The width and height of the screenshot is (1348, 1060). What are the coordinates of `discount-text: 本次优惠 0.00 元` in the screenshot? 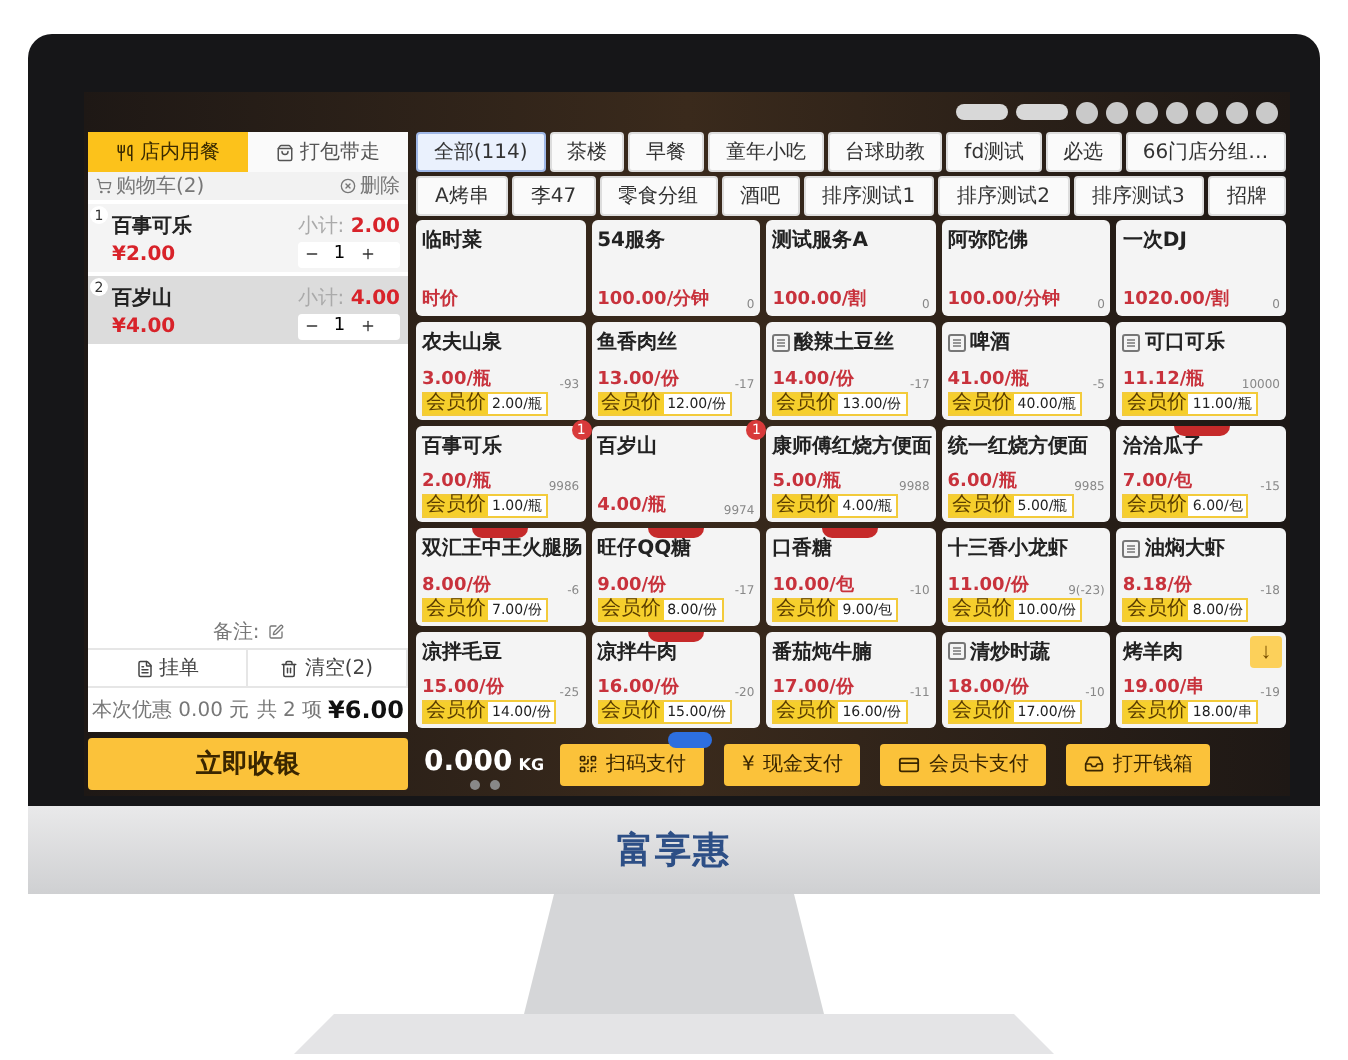 It's located at (171, 710).